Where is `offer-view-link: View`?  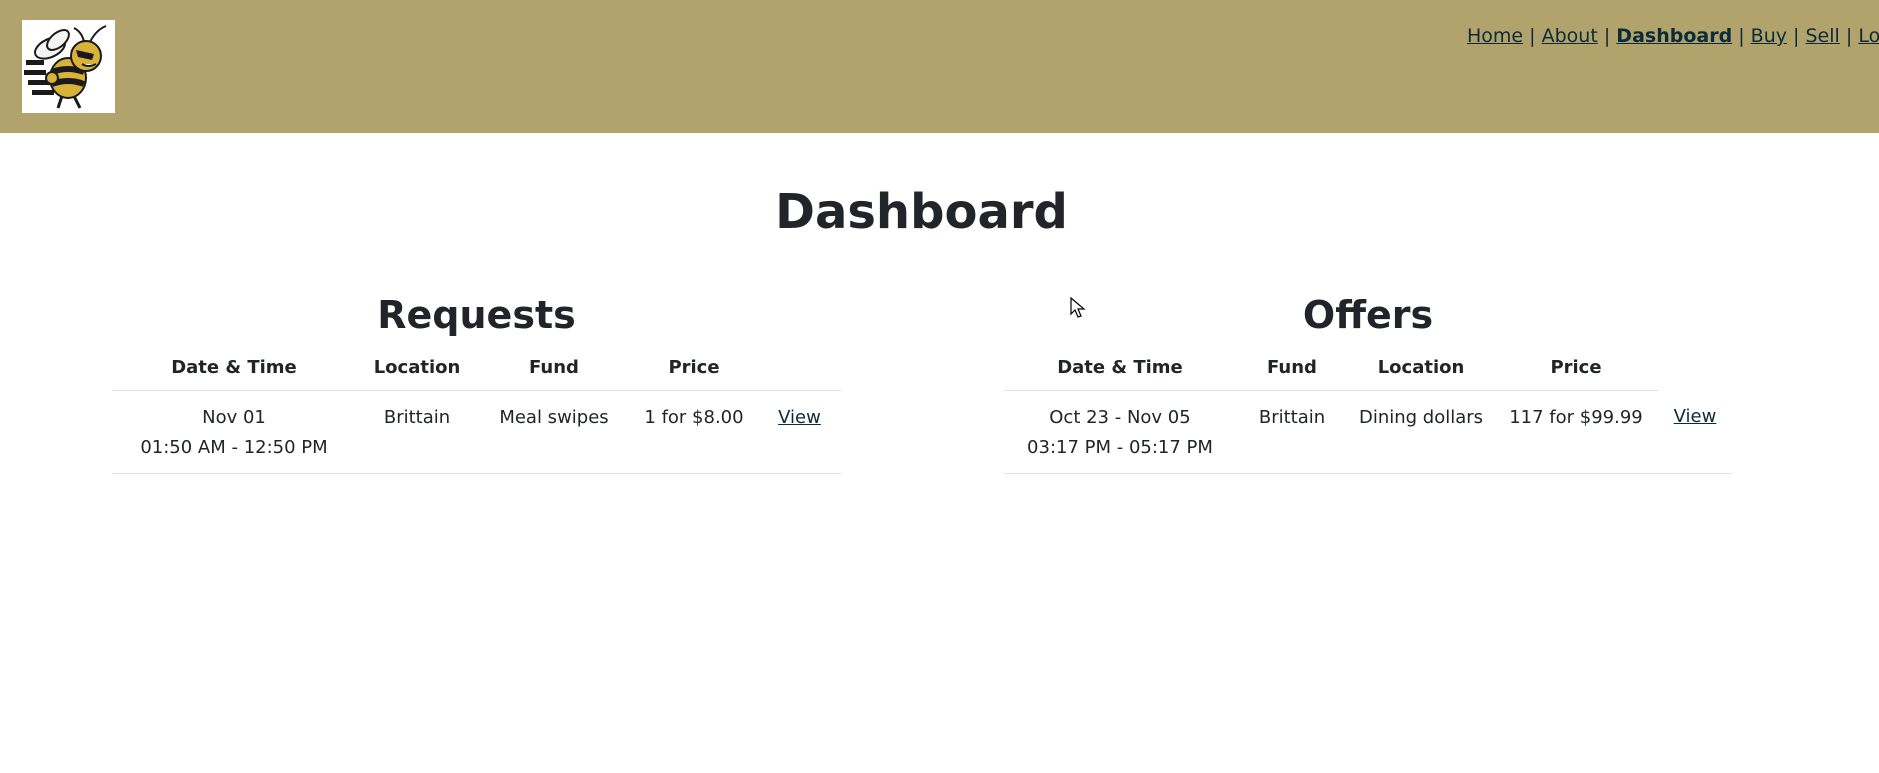
offer-view-link: View is located at coordinates (1695, 416).